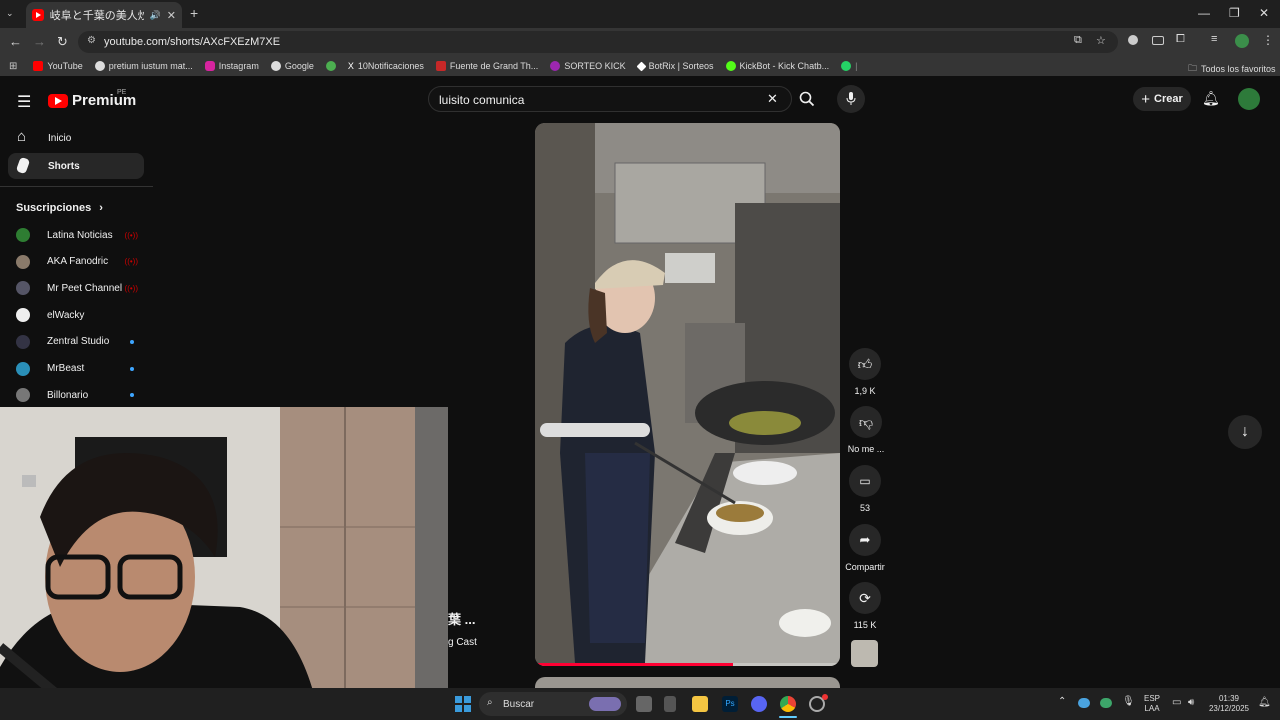 This screenshot has width=1280, height=720. I want to click on chrome-icon, so click(788, 704).